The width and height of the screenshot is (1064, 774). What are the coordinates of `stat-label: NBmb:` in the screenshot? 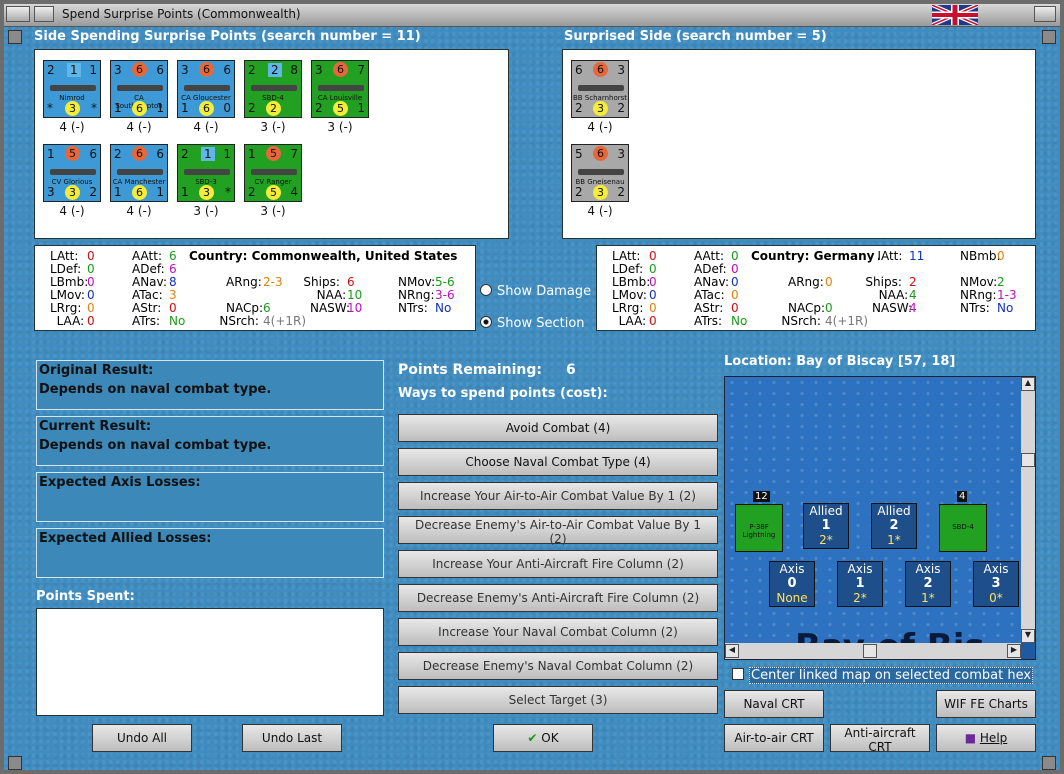 It's located at (980, 256).